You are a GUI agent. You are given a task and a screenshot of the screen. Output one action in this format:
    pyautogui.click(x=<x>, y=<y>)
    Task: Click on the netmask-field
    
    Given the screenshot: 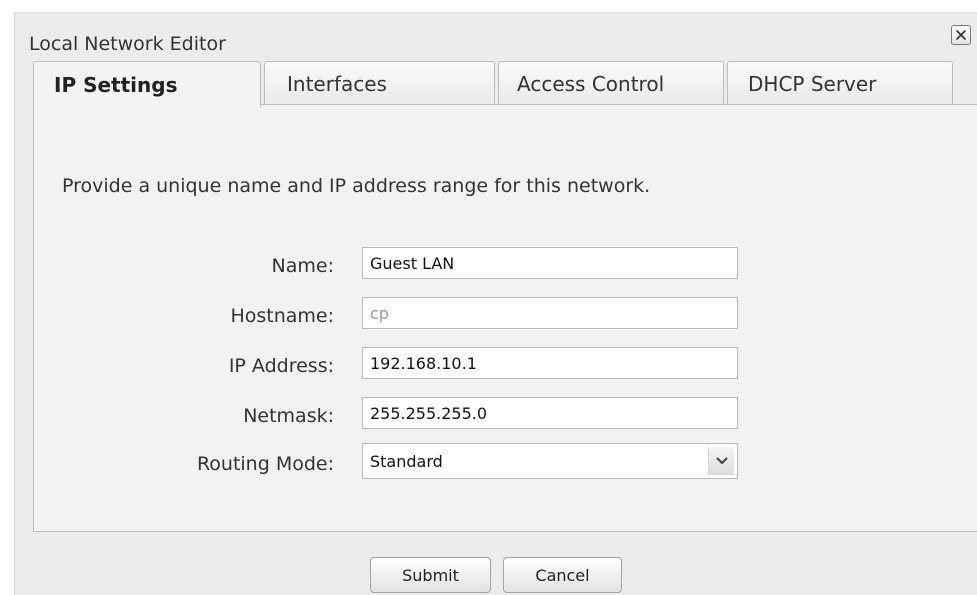 What is the action you would take?
    pyautogui.click(x=550, y=413)
    